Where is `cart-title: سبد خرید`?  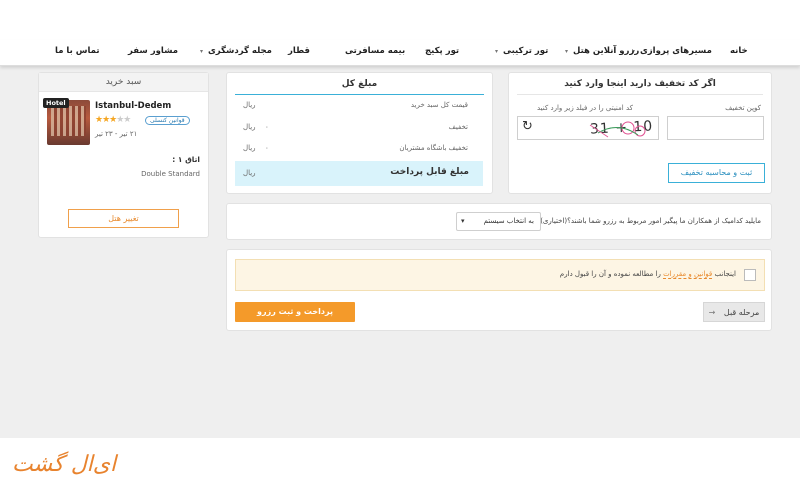
cart-title: سبد خرید is located at coordinates (123, 82).